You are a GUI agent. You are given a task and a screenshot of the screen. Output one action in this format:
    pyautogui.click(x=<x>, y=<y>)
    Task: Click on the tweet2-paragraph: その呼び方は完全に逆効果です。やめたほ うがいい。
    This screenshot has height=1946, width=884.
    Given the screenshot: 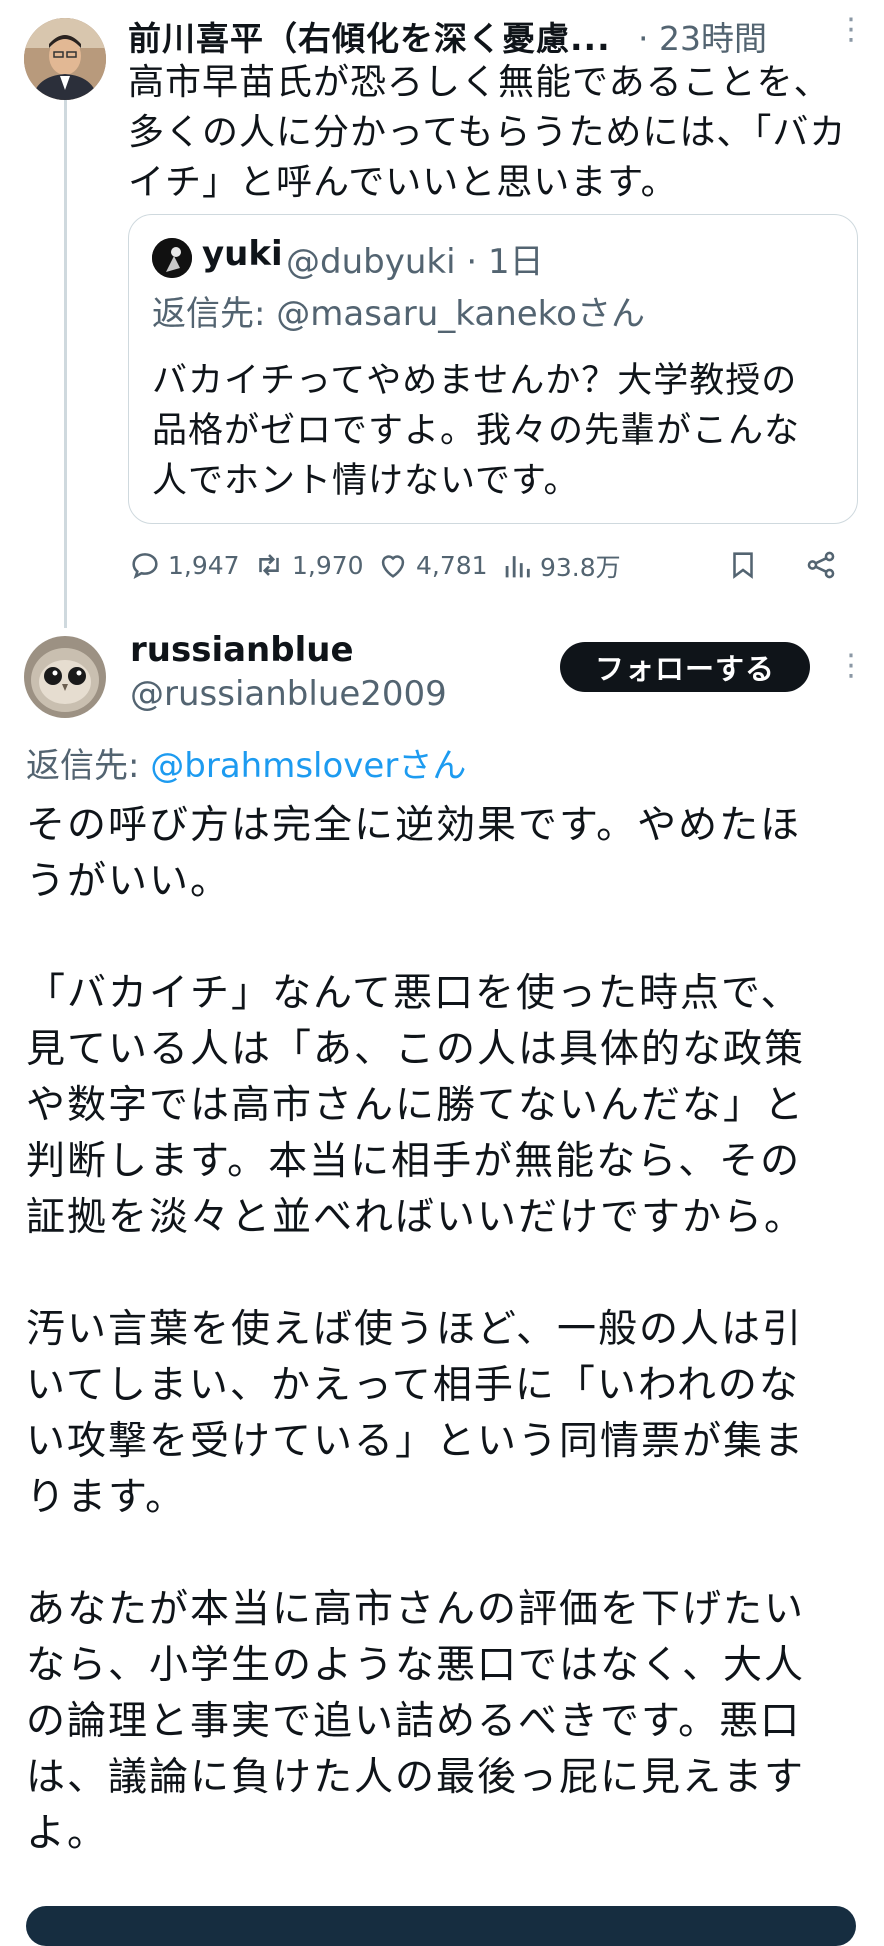 What is the action you would take?
    pyautogui.click(x=441, y=854)
    